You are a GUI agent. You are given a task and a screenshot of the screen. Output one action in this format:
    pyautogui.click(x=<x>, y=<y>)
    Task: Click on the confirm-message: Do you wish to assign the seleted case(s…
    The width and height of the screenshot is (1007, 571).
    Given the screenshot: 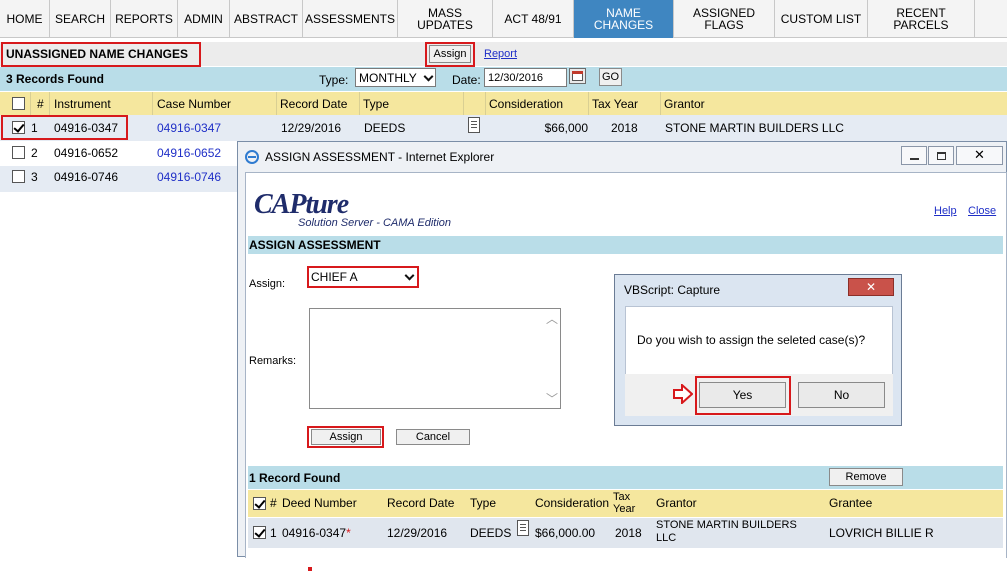 What is the action you would take?
    pyautogui.click(x=751, y=340)
    